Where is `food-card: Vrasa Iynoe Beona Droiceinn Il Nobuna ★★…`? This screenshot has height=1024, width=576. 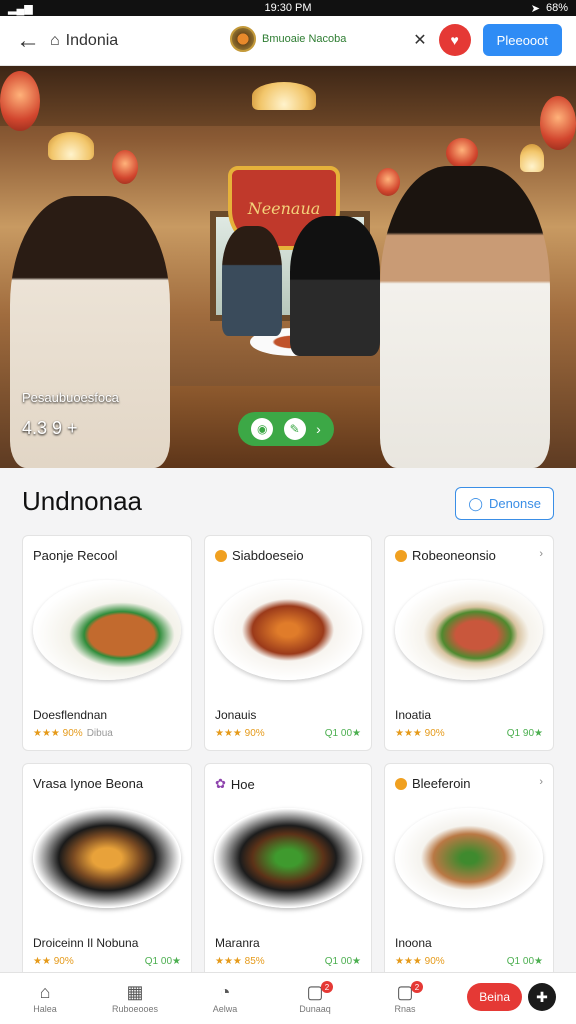
food-card: Vrasa Iynoe Beona Droiceinn Il Nobuna ★★… is located at coordinates (107, 871).